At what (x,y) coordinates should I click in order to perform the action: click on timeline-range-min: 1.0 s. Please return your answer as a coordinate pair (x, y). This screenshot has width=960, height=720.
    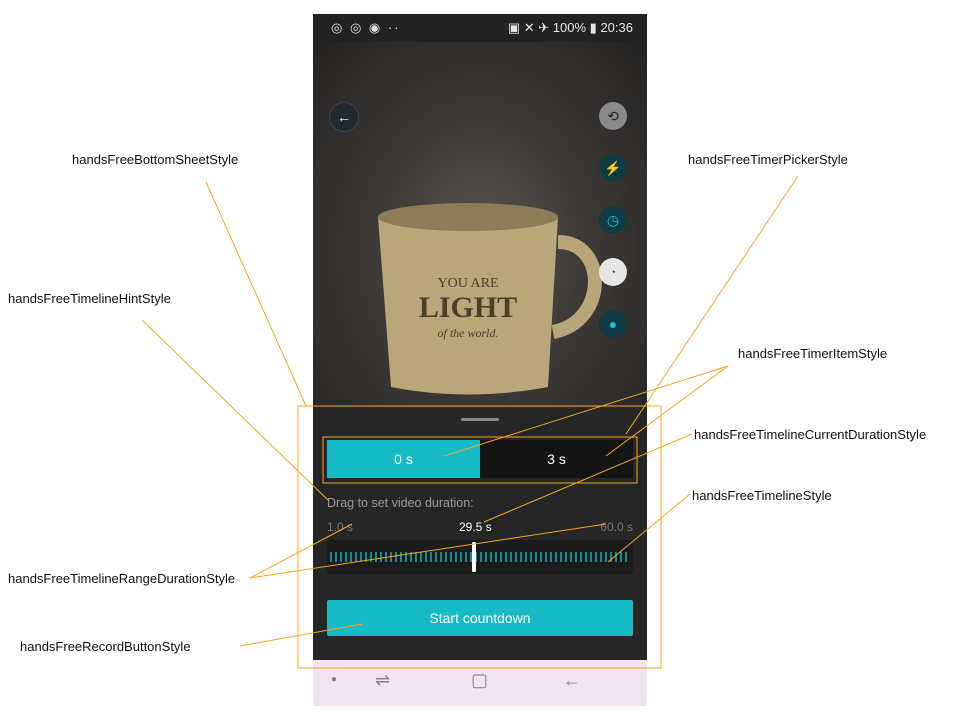
    Looking at the image, I should click on (340, 527).